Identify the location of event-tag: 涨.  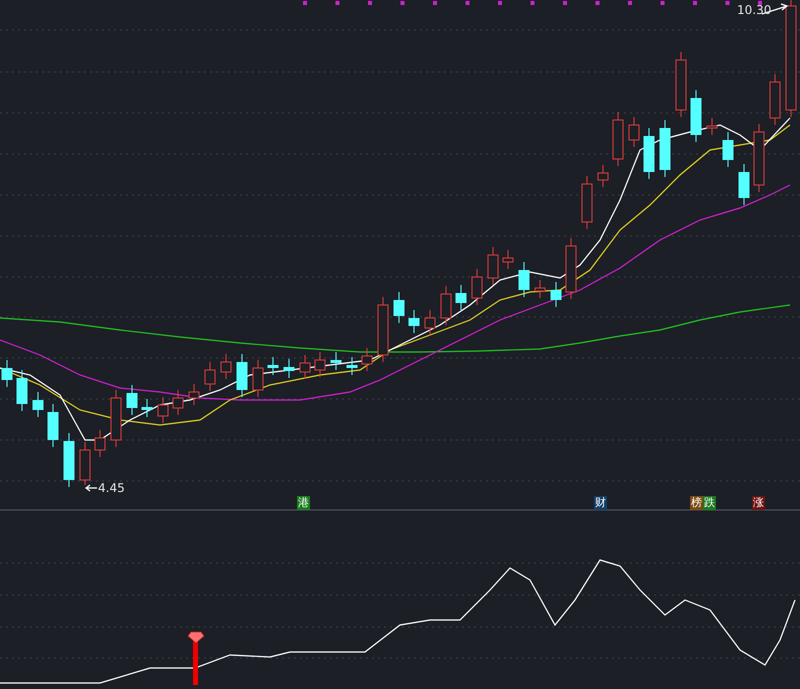
(758, 503).